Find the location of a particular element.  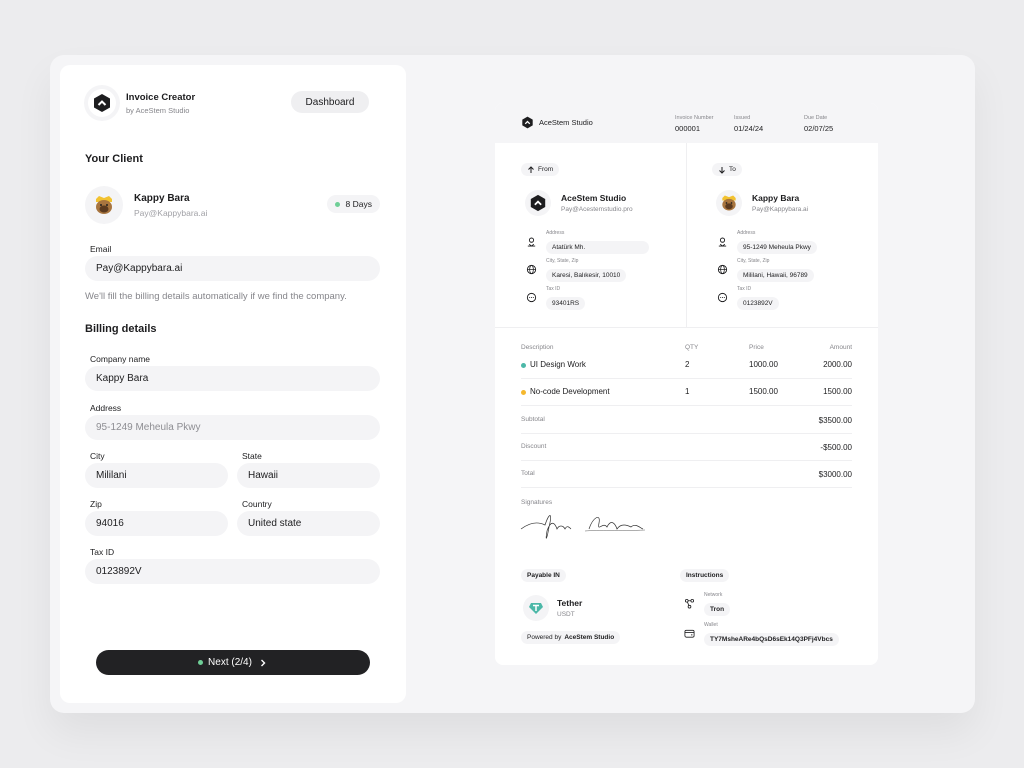

from-city-value: Karesi, Balıkesir, 10010 is located at coordinates (586, 275).